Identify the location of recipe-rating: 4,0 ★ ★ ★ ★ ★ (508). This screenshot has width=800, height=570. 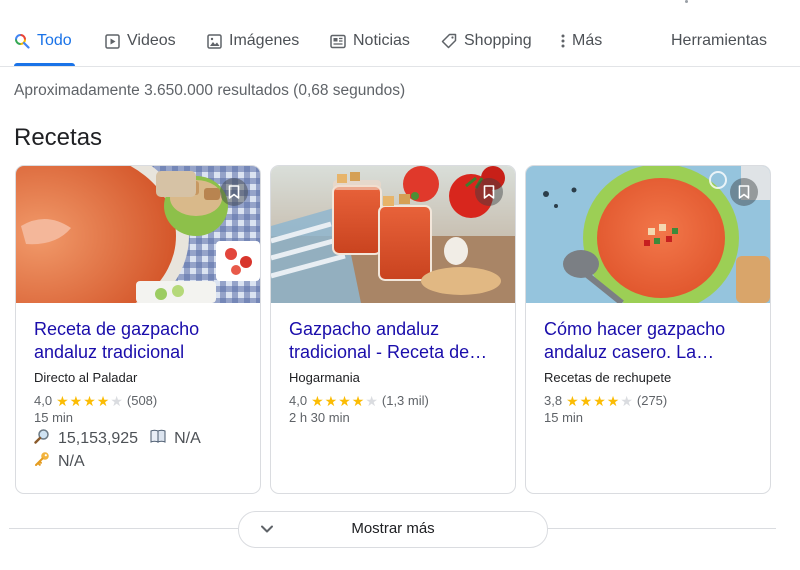
(95, 400).